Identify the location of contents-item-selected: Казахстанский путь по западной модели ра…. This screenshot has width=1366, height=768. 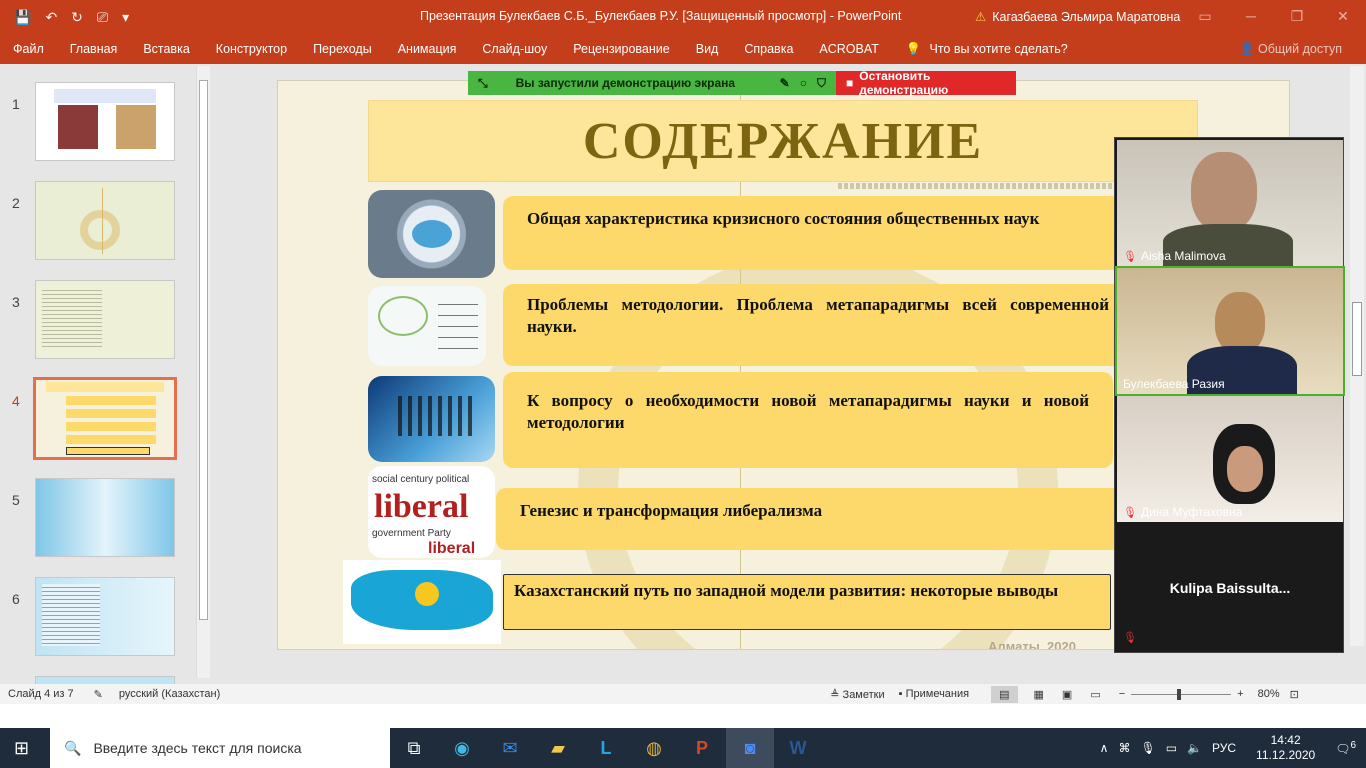
(807, 602).